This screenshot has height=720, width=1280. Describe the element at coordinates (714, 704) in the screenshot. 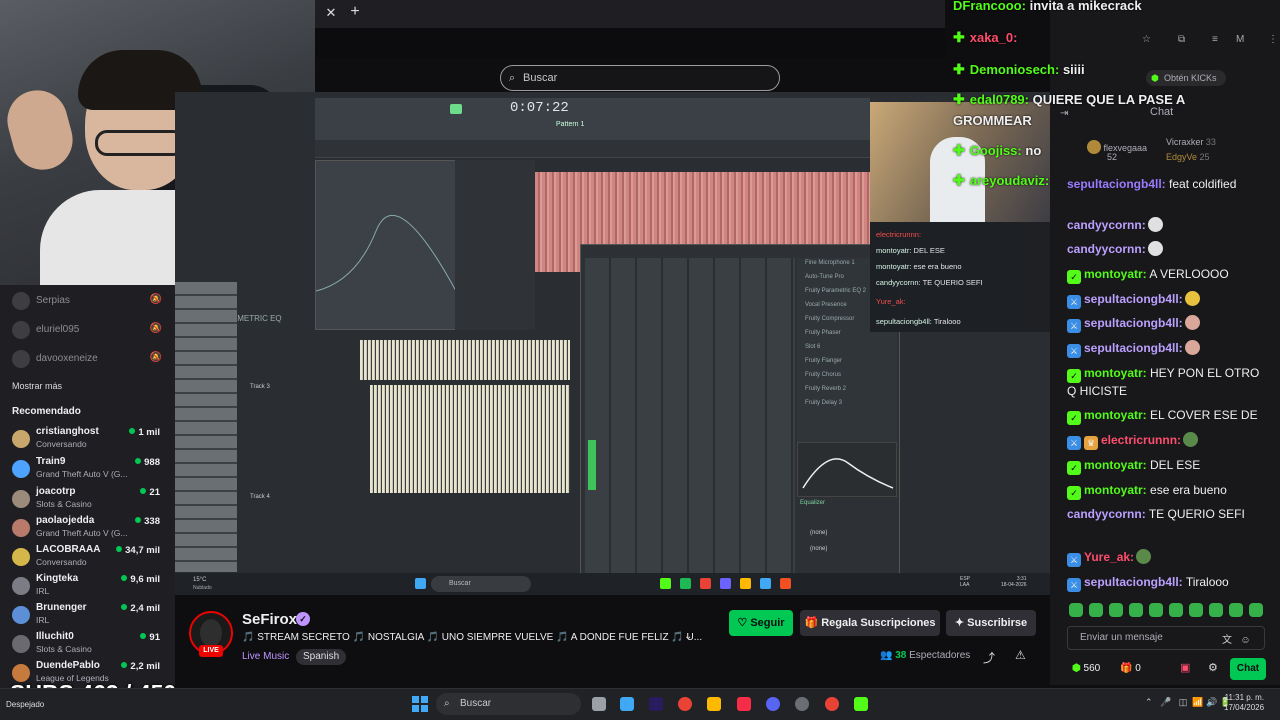

I see `folder-icon` at that location.